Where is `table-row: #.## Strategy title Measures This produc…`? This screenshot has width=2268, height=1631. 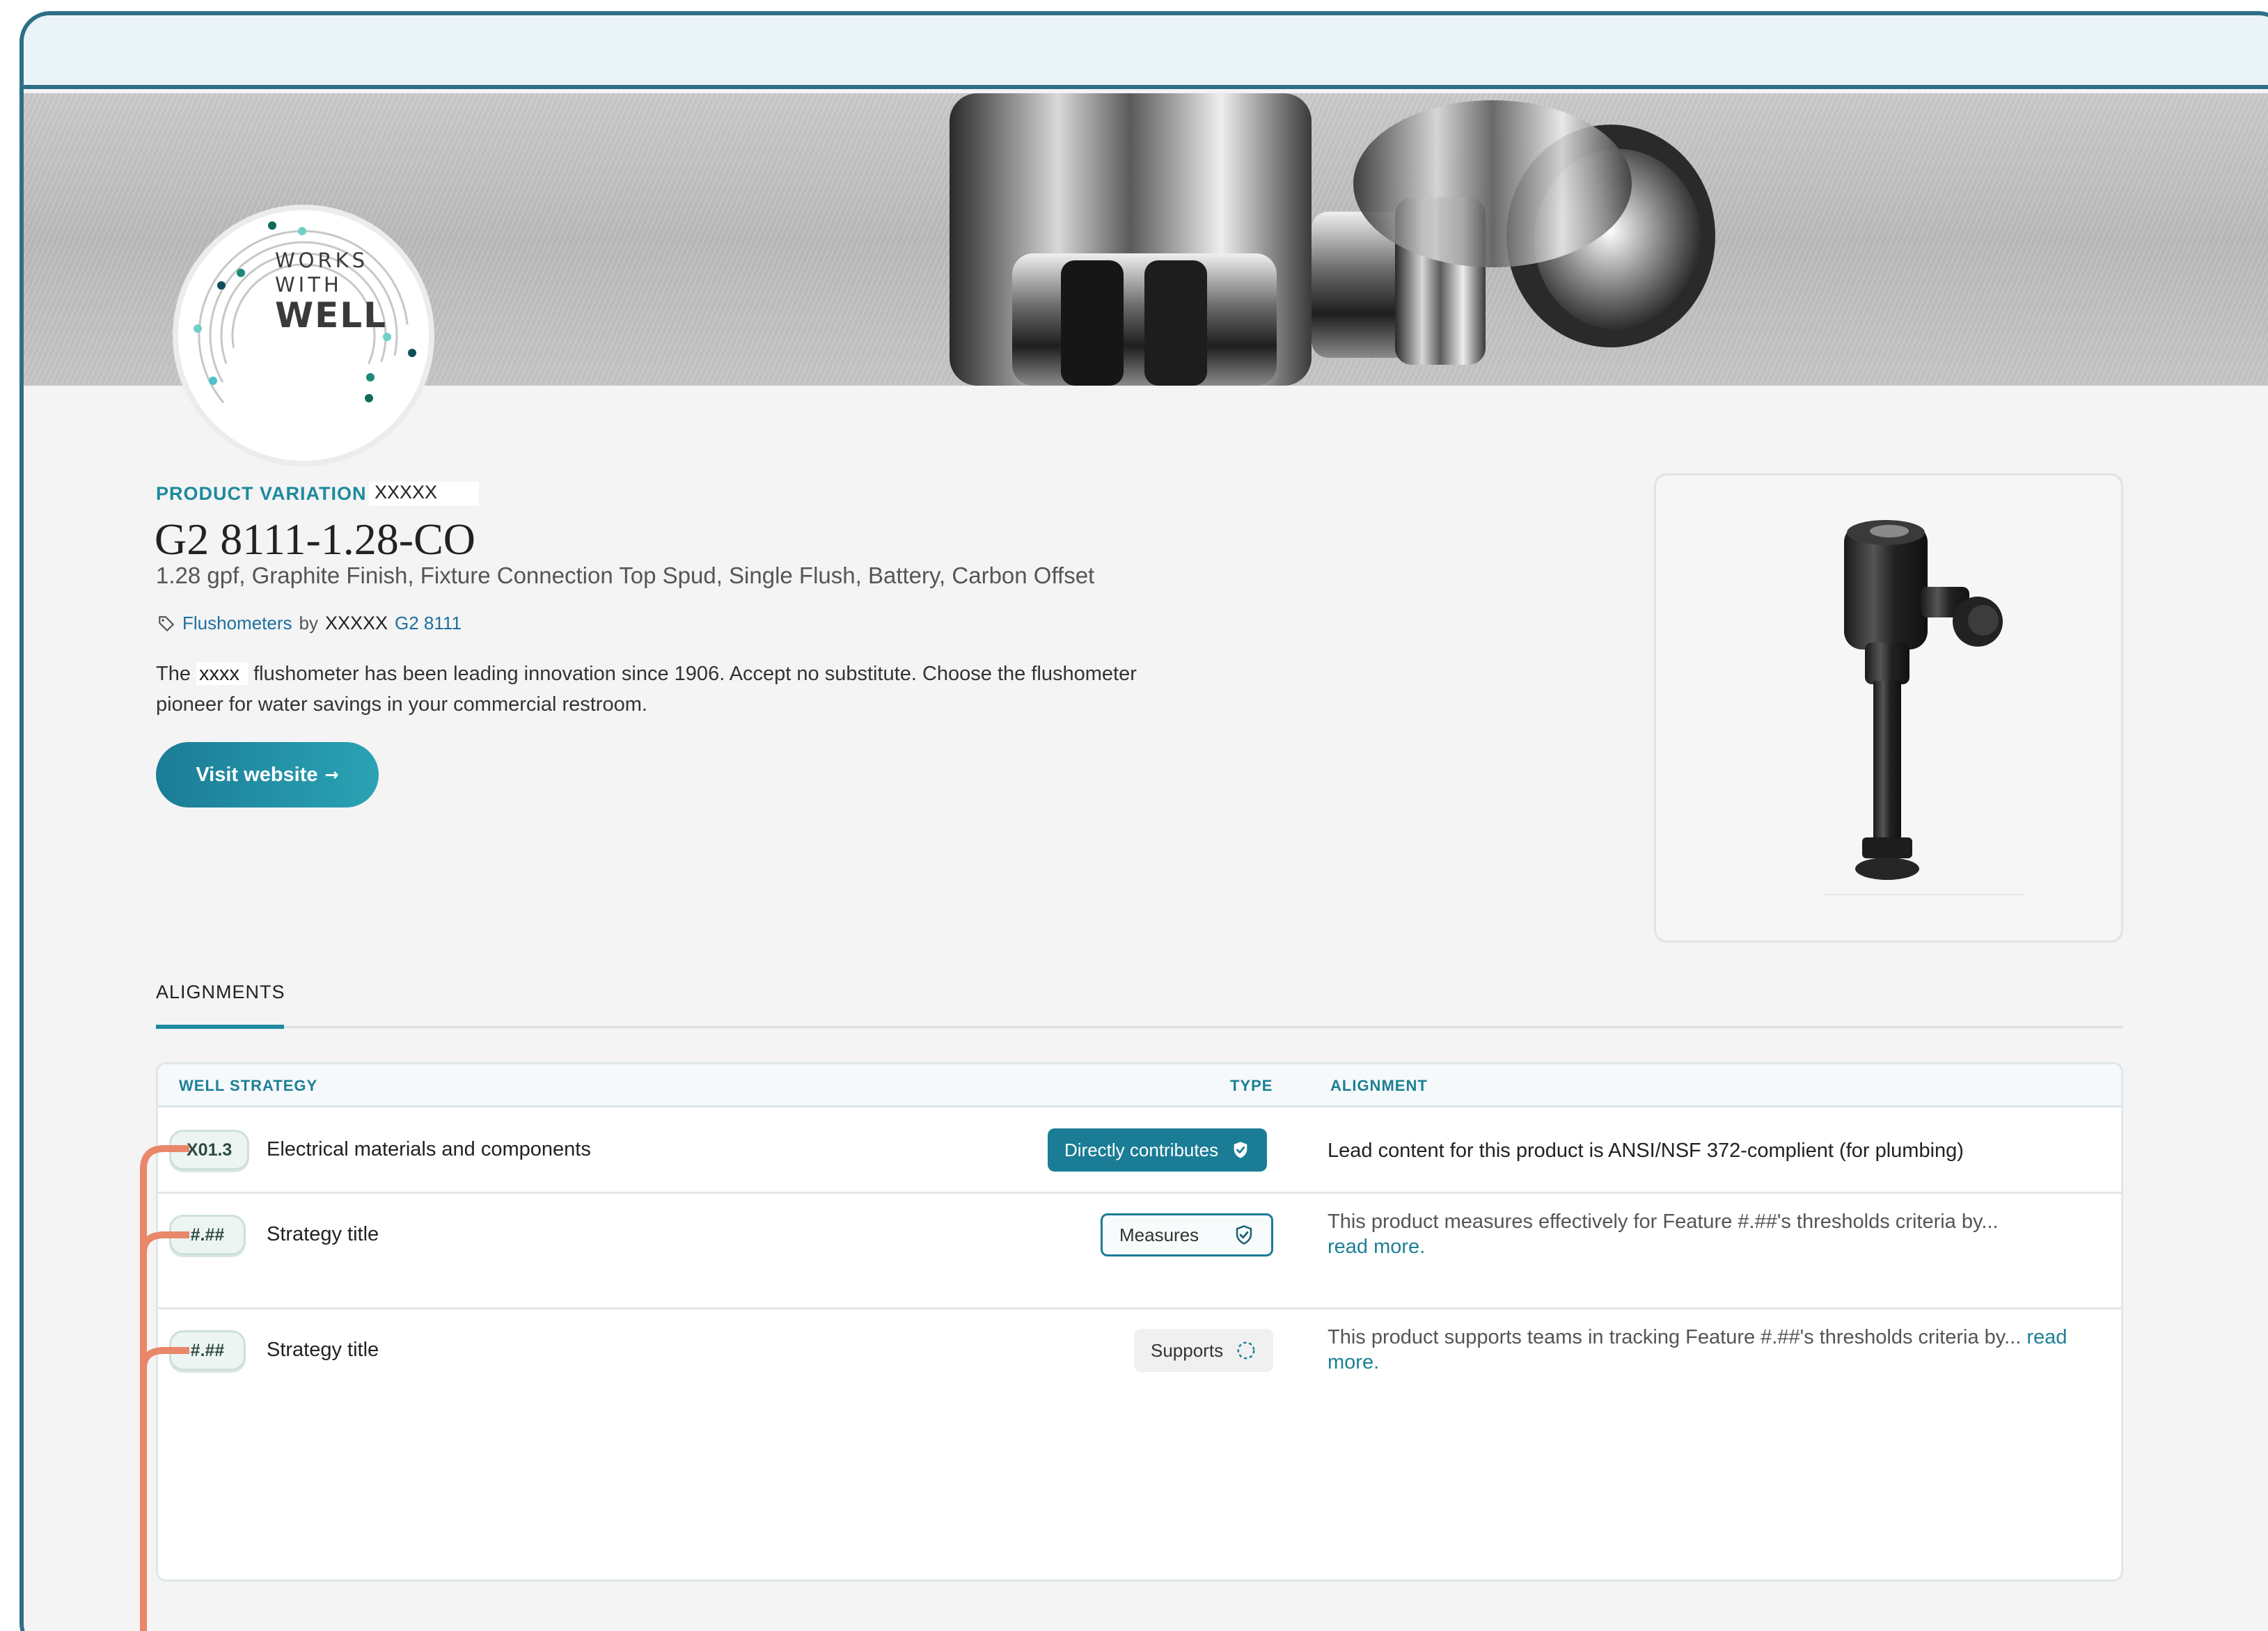
table-row: #.## Strategy title Measures This produc… is located at coordinates (1139, 1251).